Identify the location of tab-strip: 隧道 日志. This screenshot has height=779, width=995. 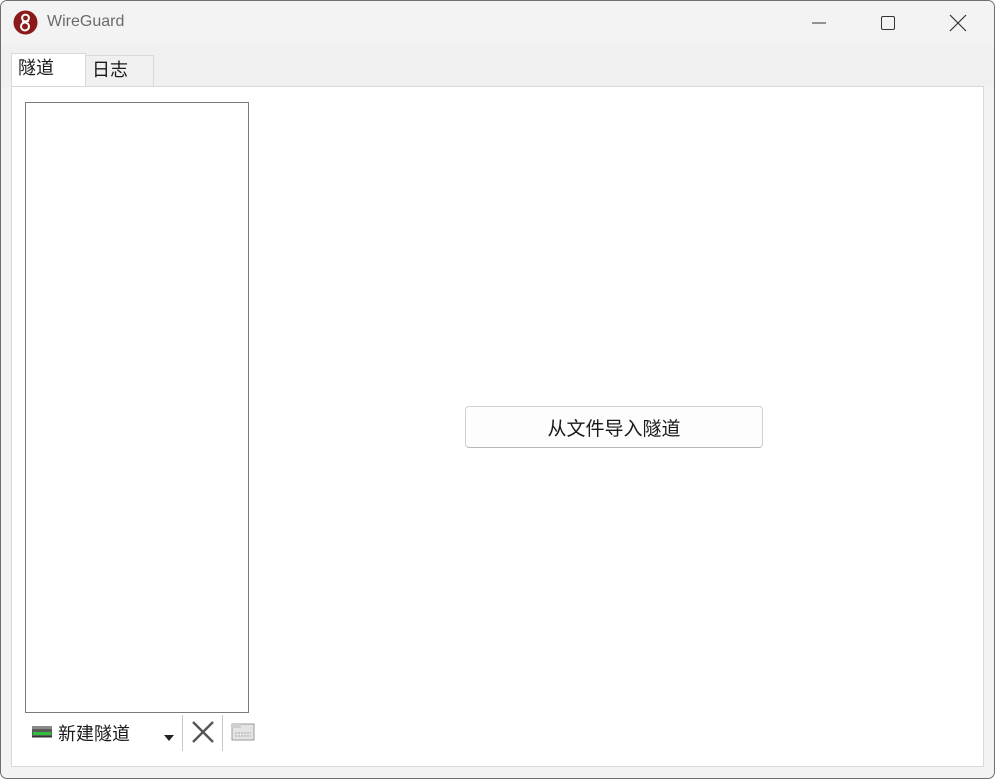
(497, 66).